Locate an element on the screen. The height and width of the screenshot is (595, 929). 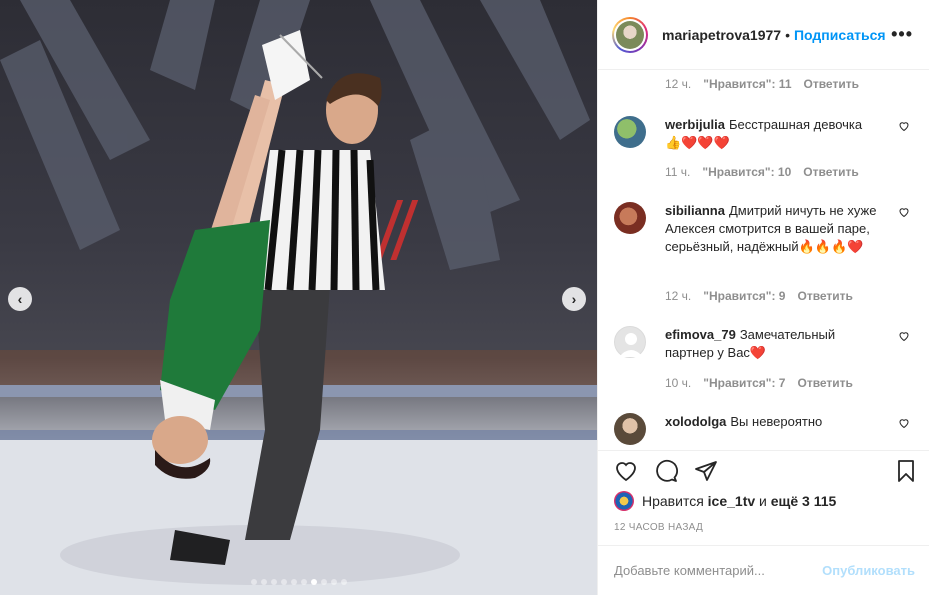
likes-summary: Нравится ice_1tv и ещё 3 115 is located at coordinates (725, 501).